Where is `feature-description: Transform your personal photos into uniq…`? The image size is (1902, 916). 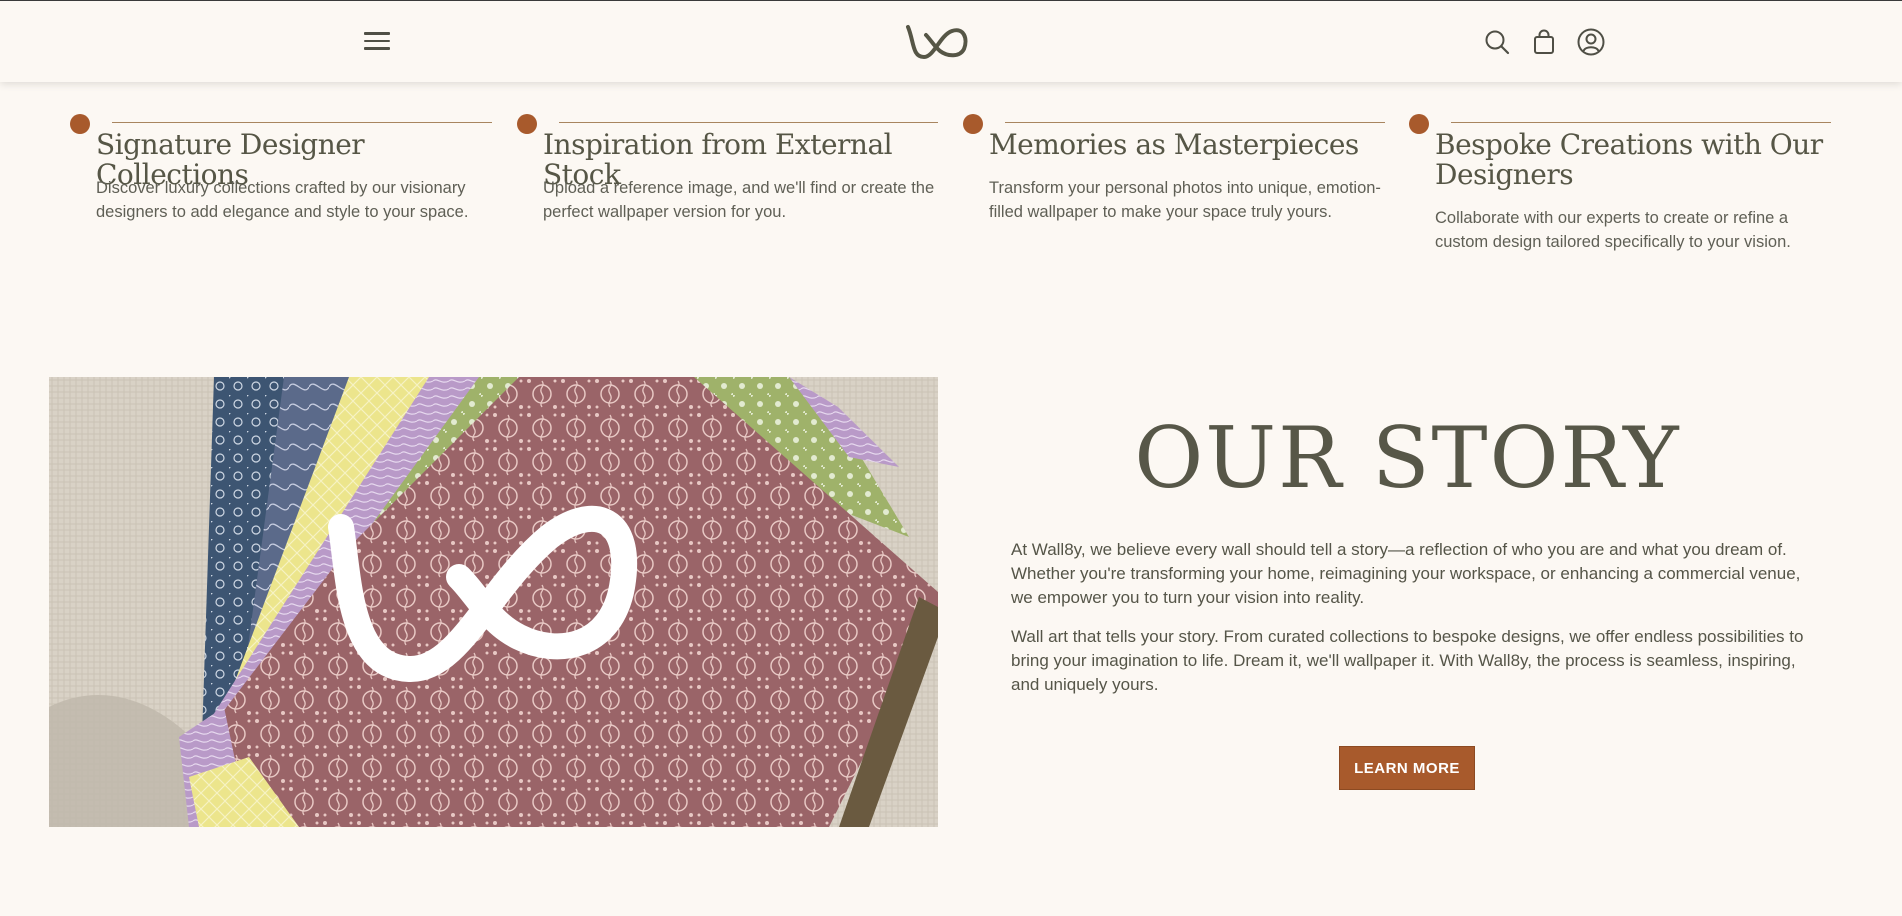 feature-description: Transform your personal photos into uniq… is located at coordinates (1185, 200).